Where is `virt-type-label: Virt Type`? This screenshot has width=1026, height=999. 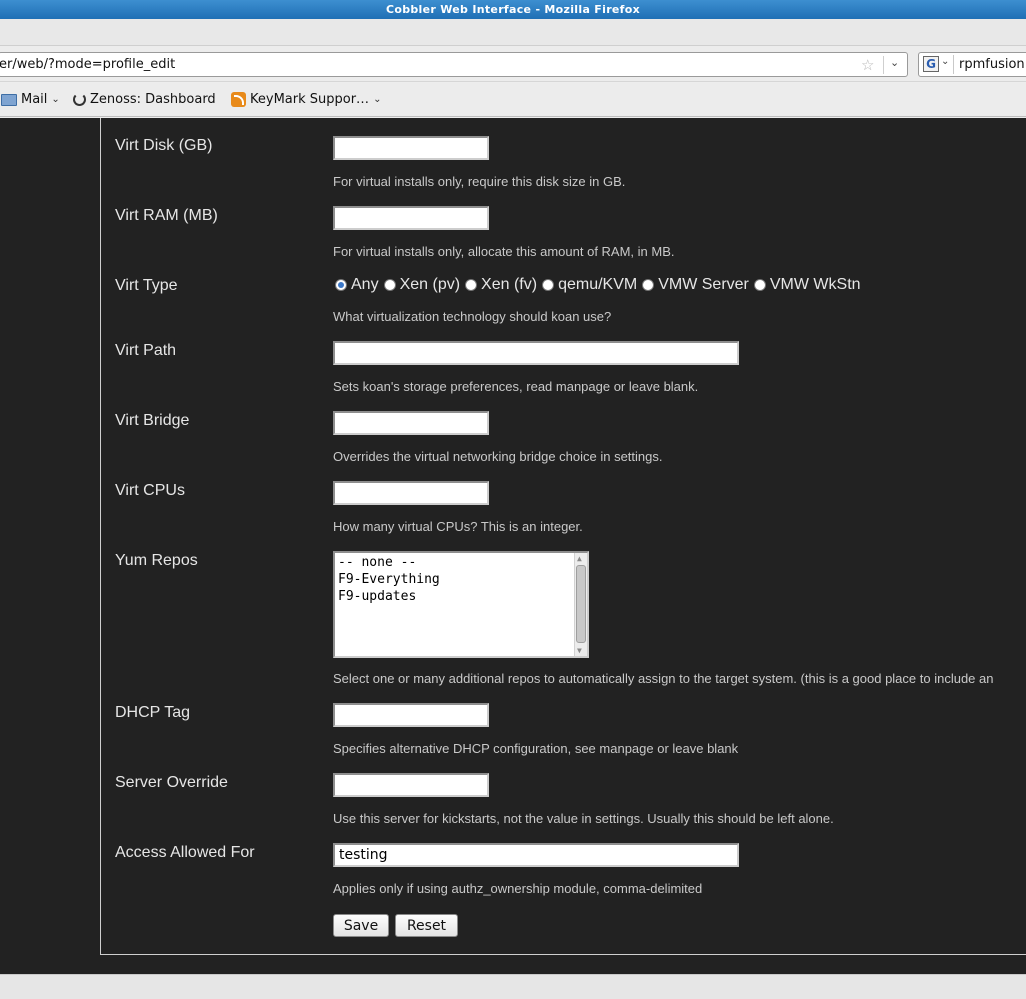
virt-type-label: Virt Type is located at coordinates (146, 285).